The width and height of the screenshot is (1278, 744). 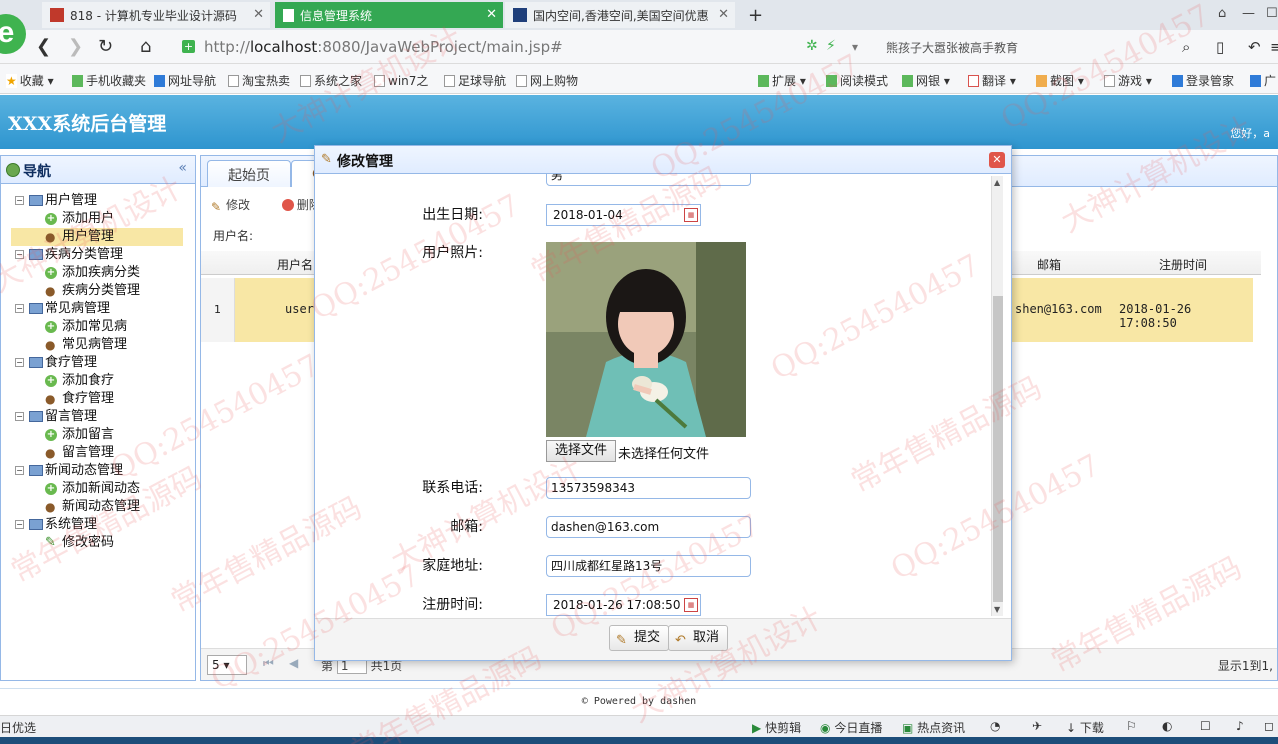 What do you see at coordinates (648, 566) in the screenshot?
I see `address-input: 四川成都红星路13号` at bounding box center [648, 566].